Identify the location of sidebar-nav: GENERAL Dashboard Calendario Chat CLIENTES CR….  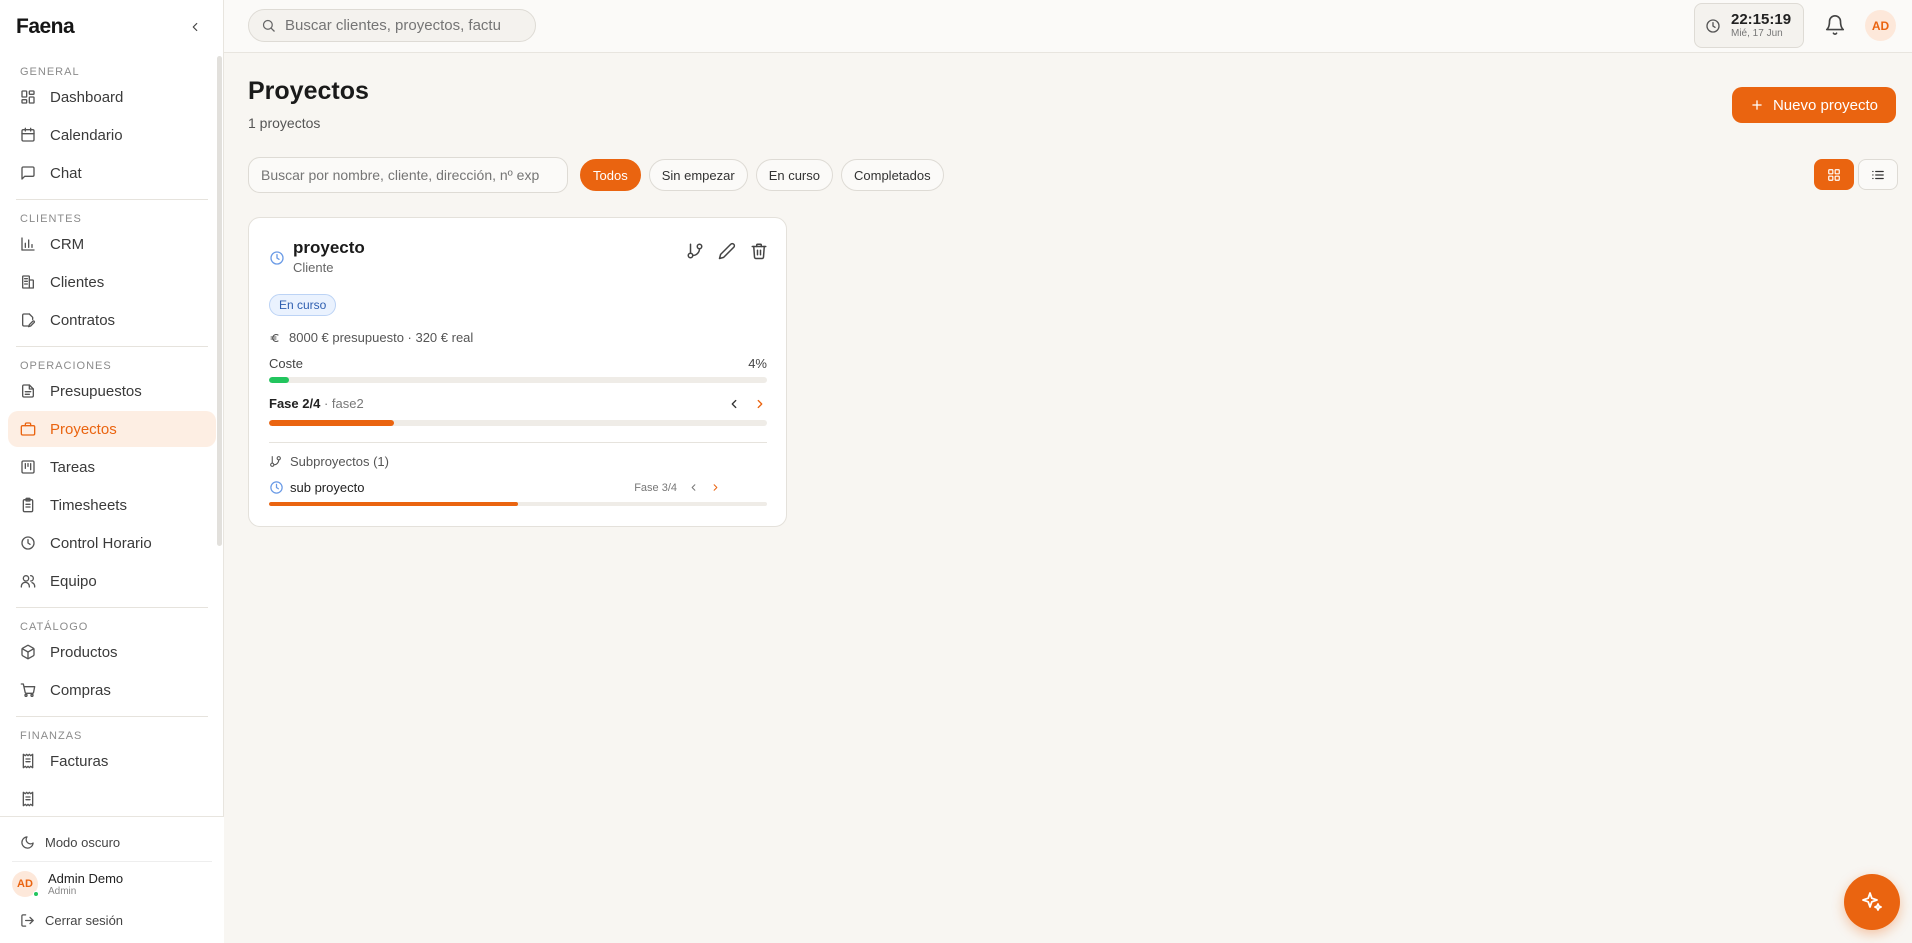
(112, 436).